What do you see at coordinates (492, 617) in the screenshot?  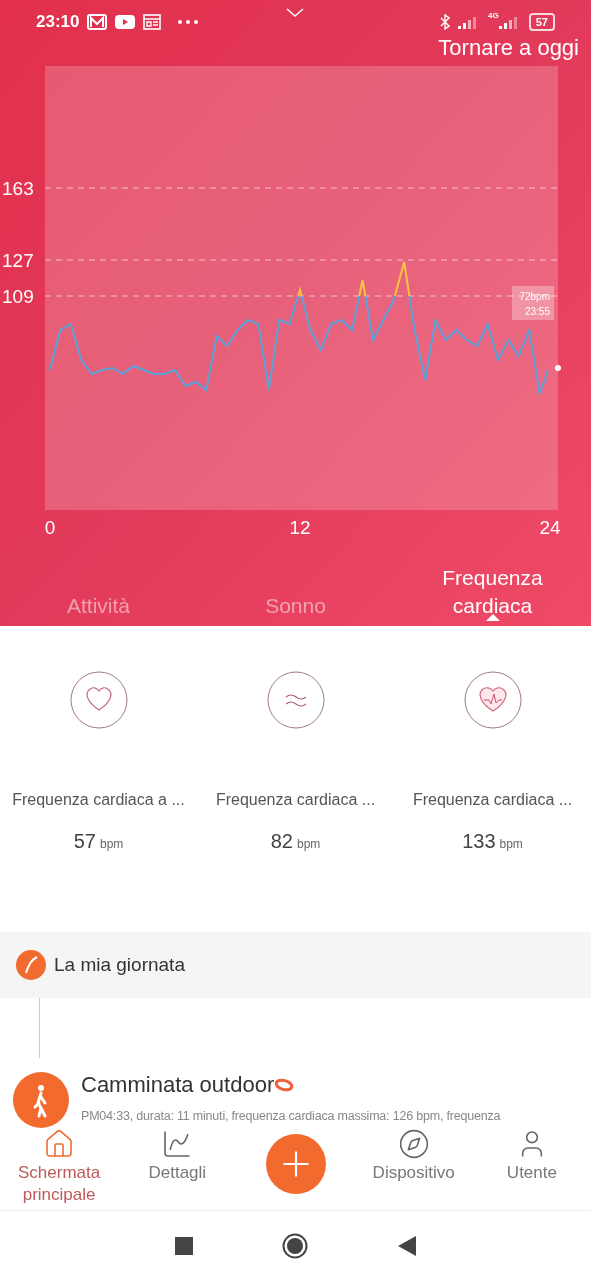 I see `selected-pointer-icon` at bounding box center [492, 617].